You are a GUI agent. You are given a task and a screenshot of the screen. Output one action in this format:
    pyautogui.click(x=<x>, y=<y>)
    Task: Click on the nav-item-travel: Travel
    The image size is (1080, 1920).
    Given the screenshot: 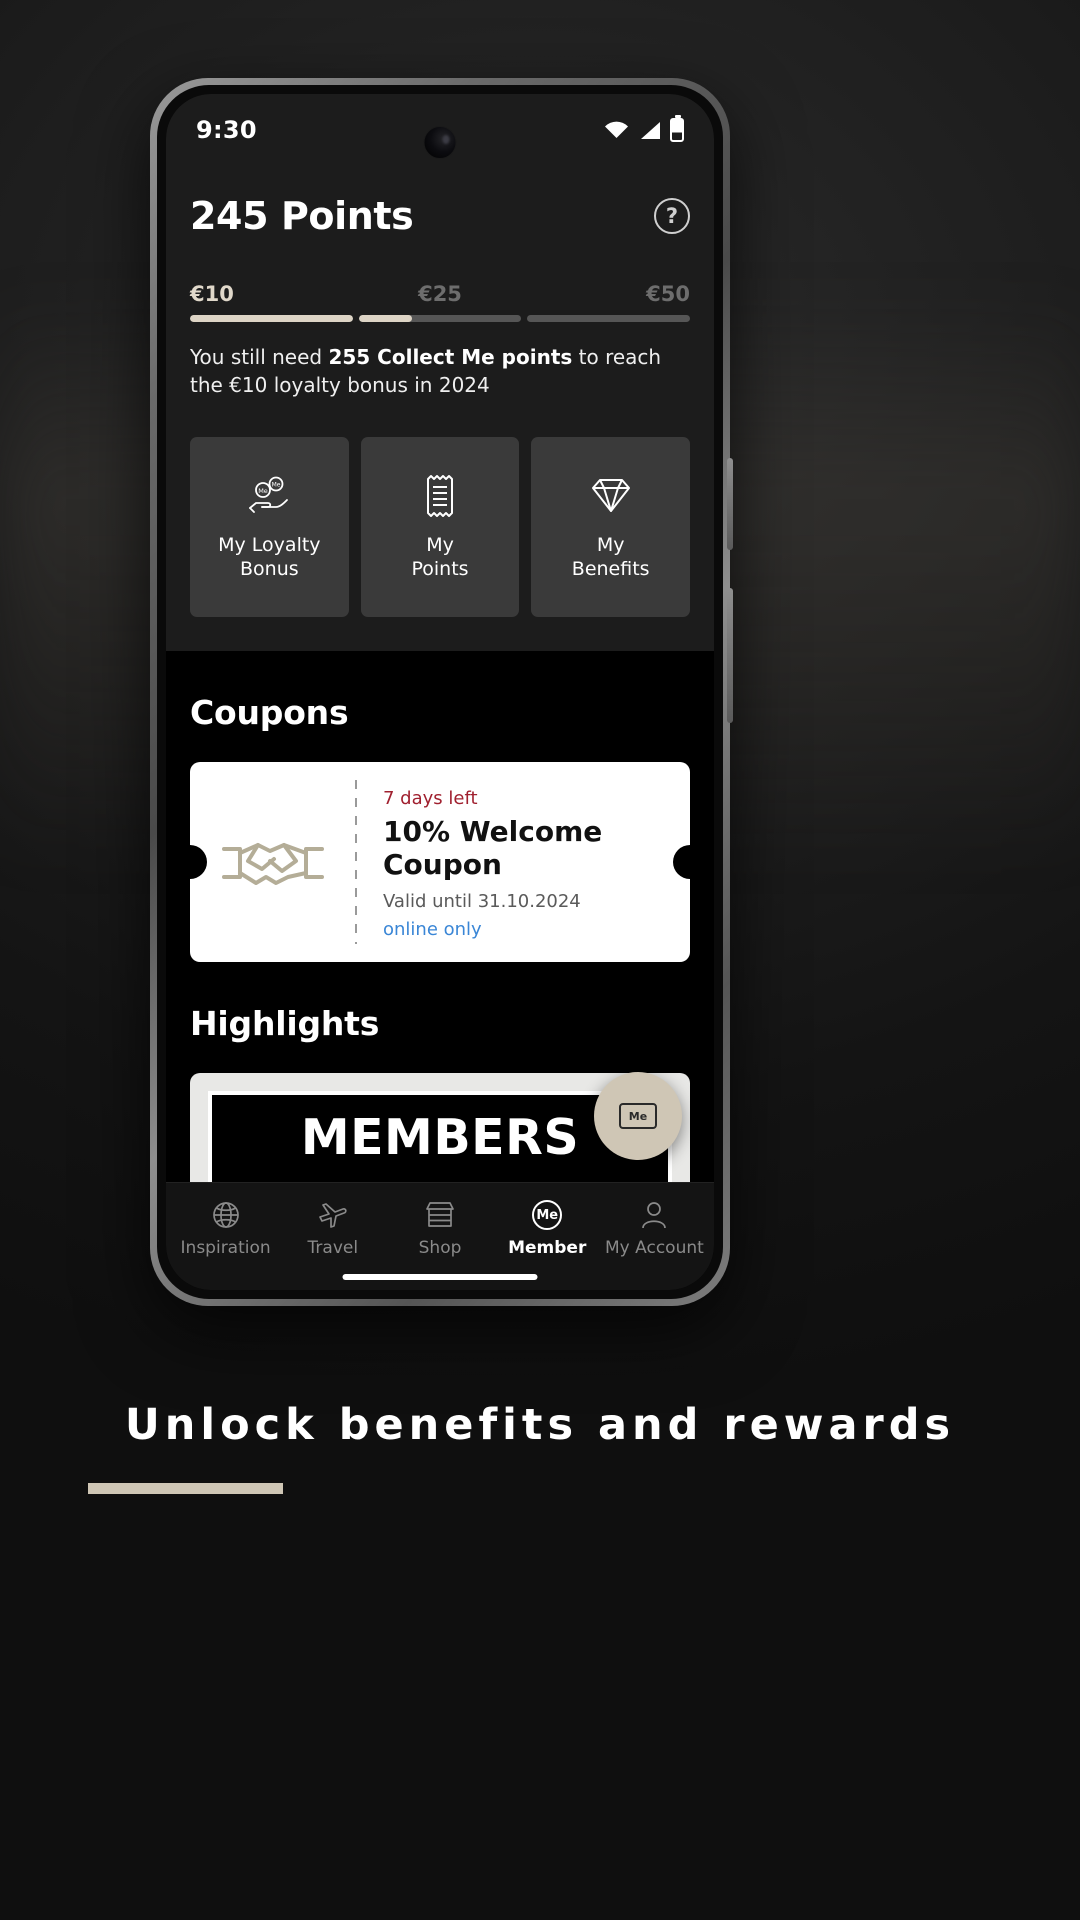 What is the action you would take?
    pyautogui.click(x=332, y=1228)
    